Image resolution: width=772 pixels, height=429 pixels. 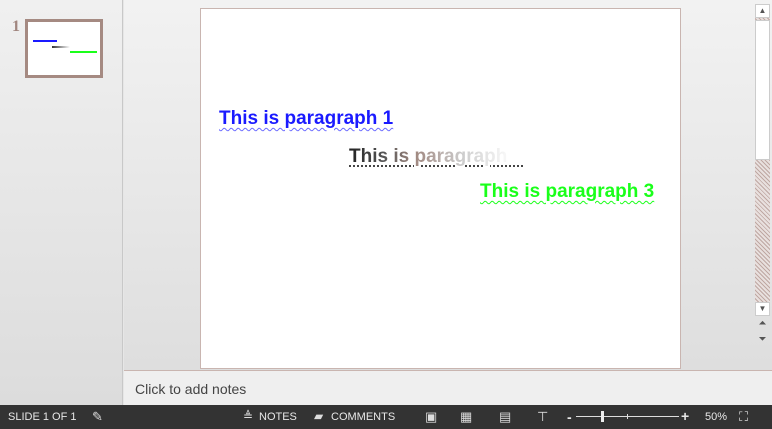 I want to click on notes-icon: ≜, so click(x=248, y=416).